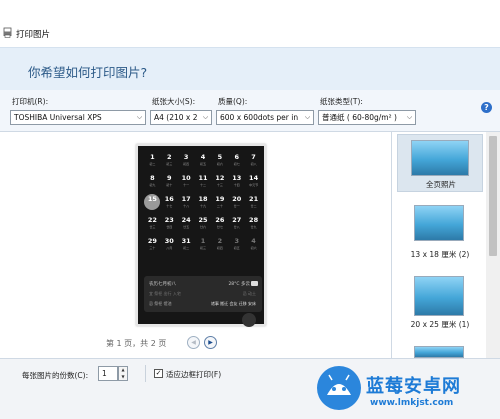  What do you see at coordinates (186, 206) in the screenshot?
I see `calendar-lunar-label: 十八` at bounding box center [186, 206].